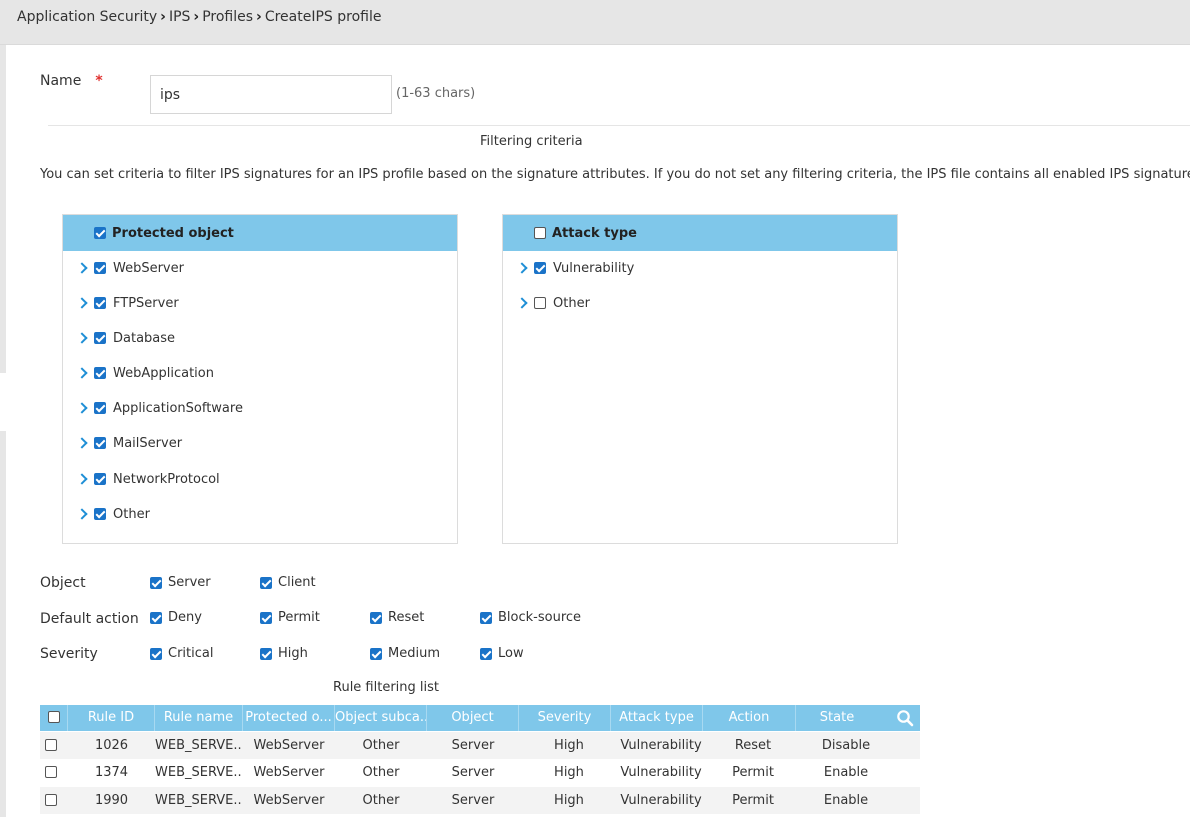 The image size is (1190, 817). I want to click on column-object: Object, so click(473, 718).